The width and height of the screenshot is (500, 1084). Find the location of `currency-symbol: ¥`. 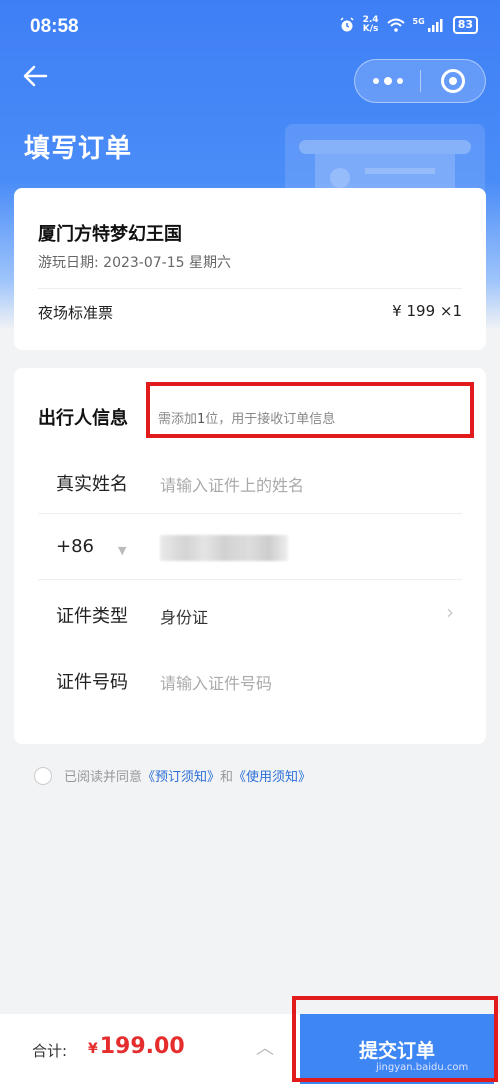

currency-symbol: ¥ is located at coordinates (93, 1049).